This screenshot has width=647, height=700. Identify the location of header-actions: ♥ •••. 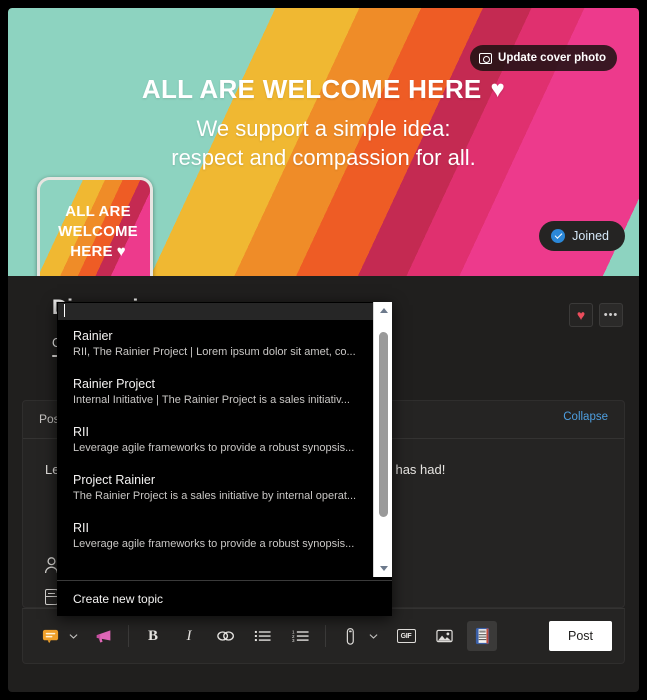
(596, 315).